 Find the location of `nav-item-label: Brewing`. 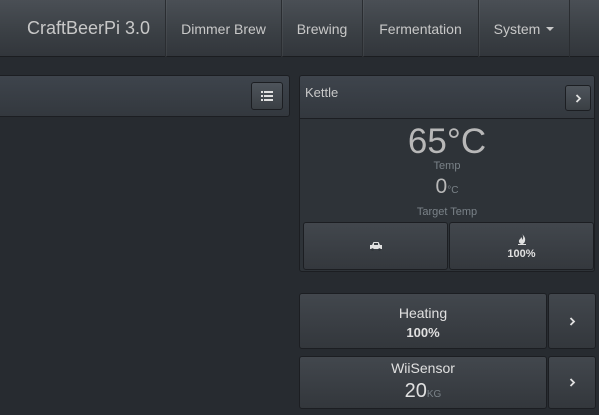

nav-item-label: Brewing is located at coordinates (322, 28).